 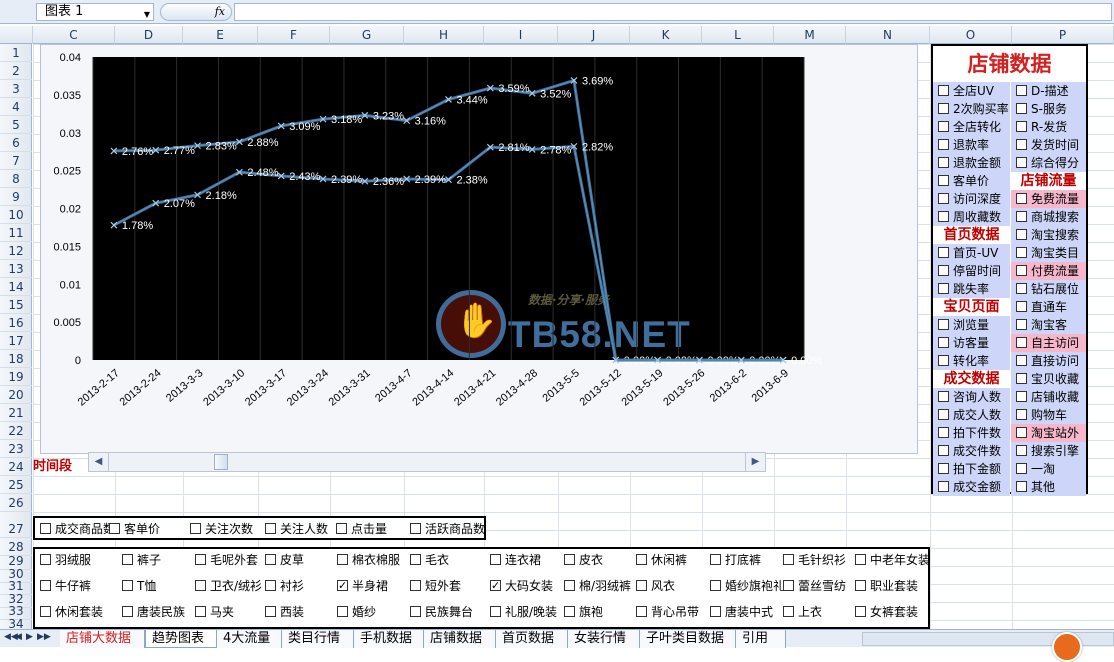 What do you see at coordinates (1048, 343) in the screenshot?
I see `panel-checkbox-item: 自主访问` at bounding box center [1048, 343].